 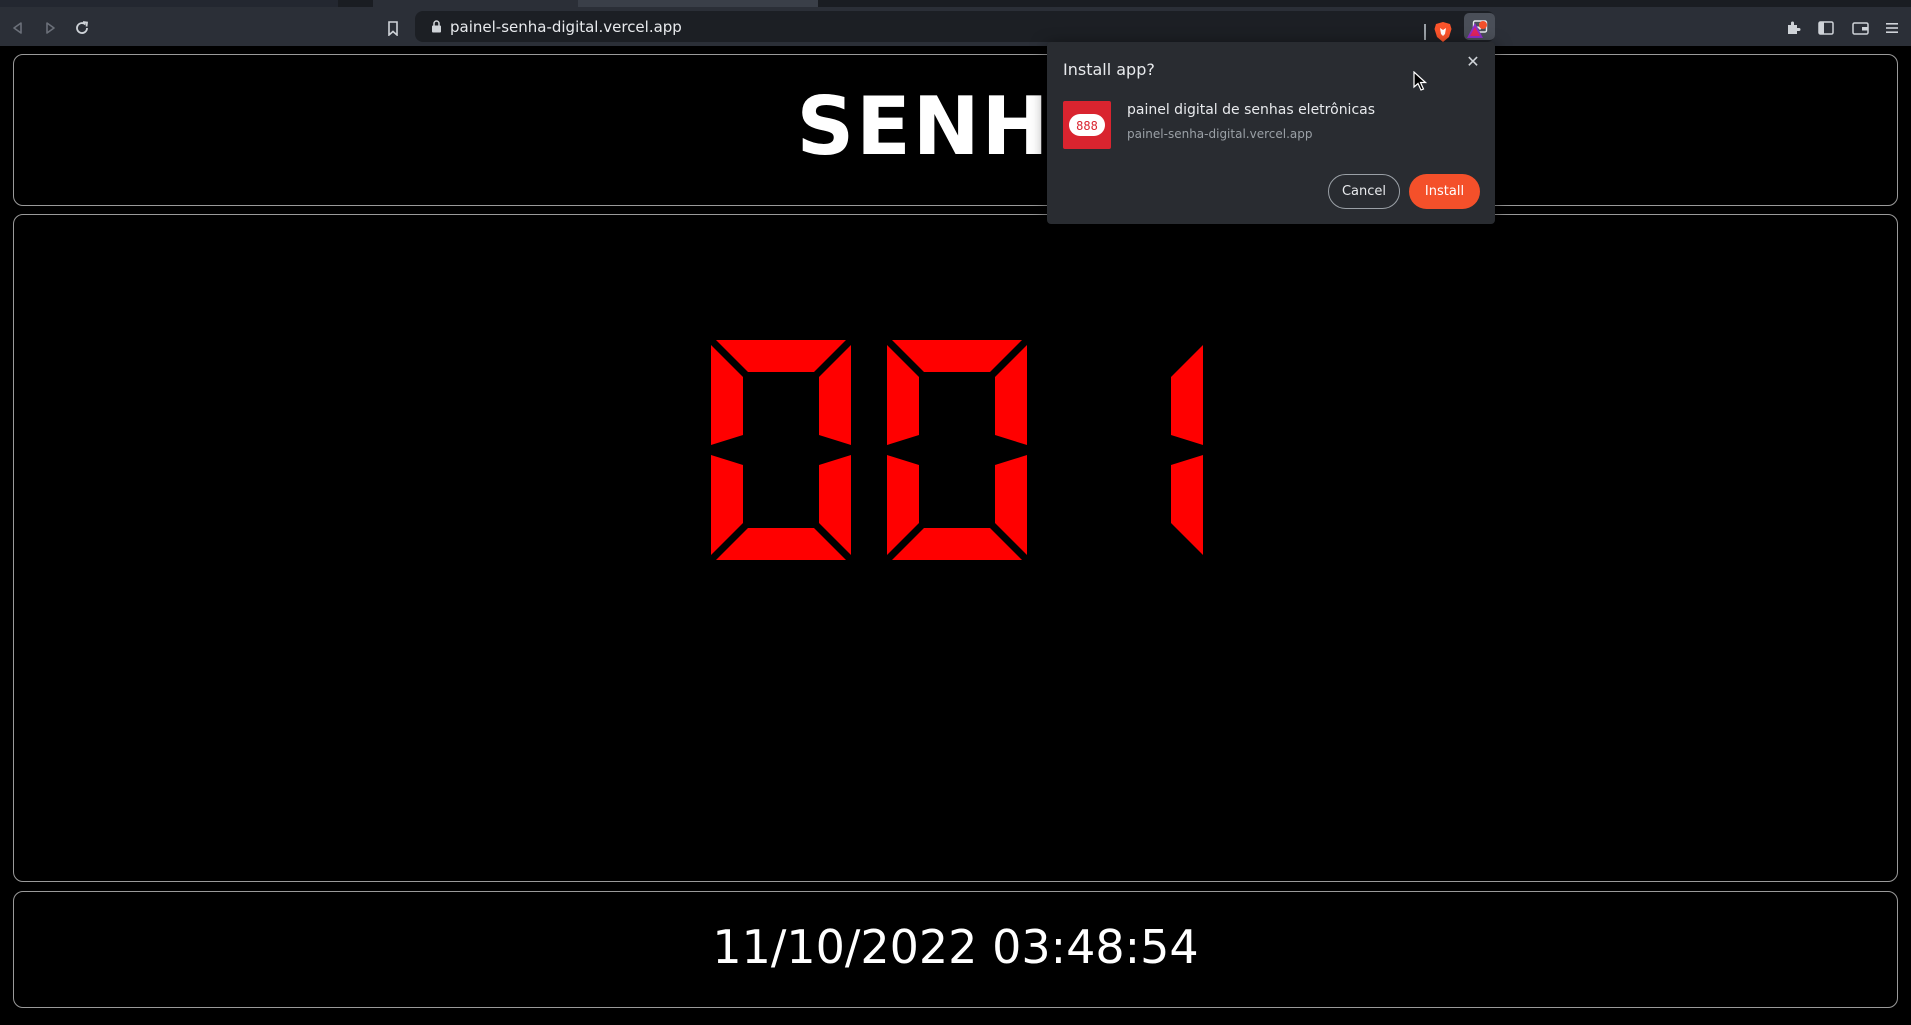 I want to click on app-icon-text: 888, so click(x=1087, y=126).